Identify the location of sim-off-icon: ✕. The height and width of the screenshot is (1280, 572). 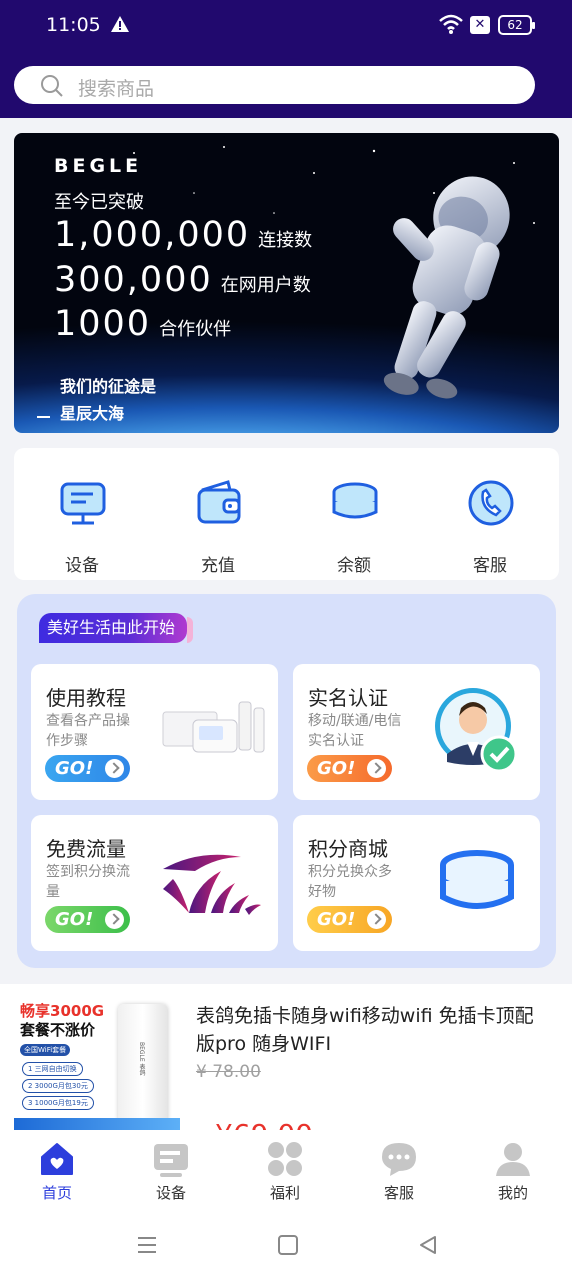
(480, 25).